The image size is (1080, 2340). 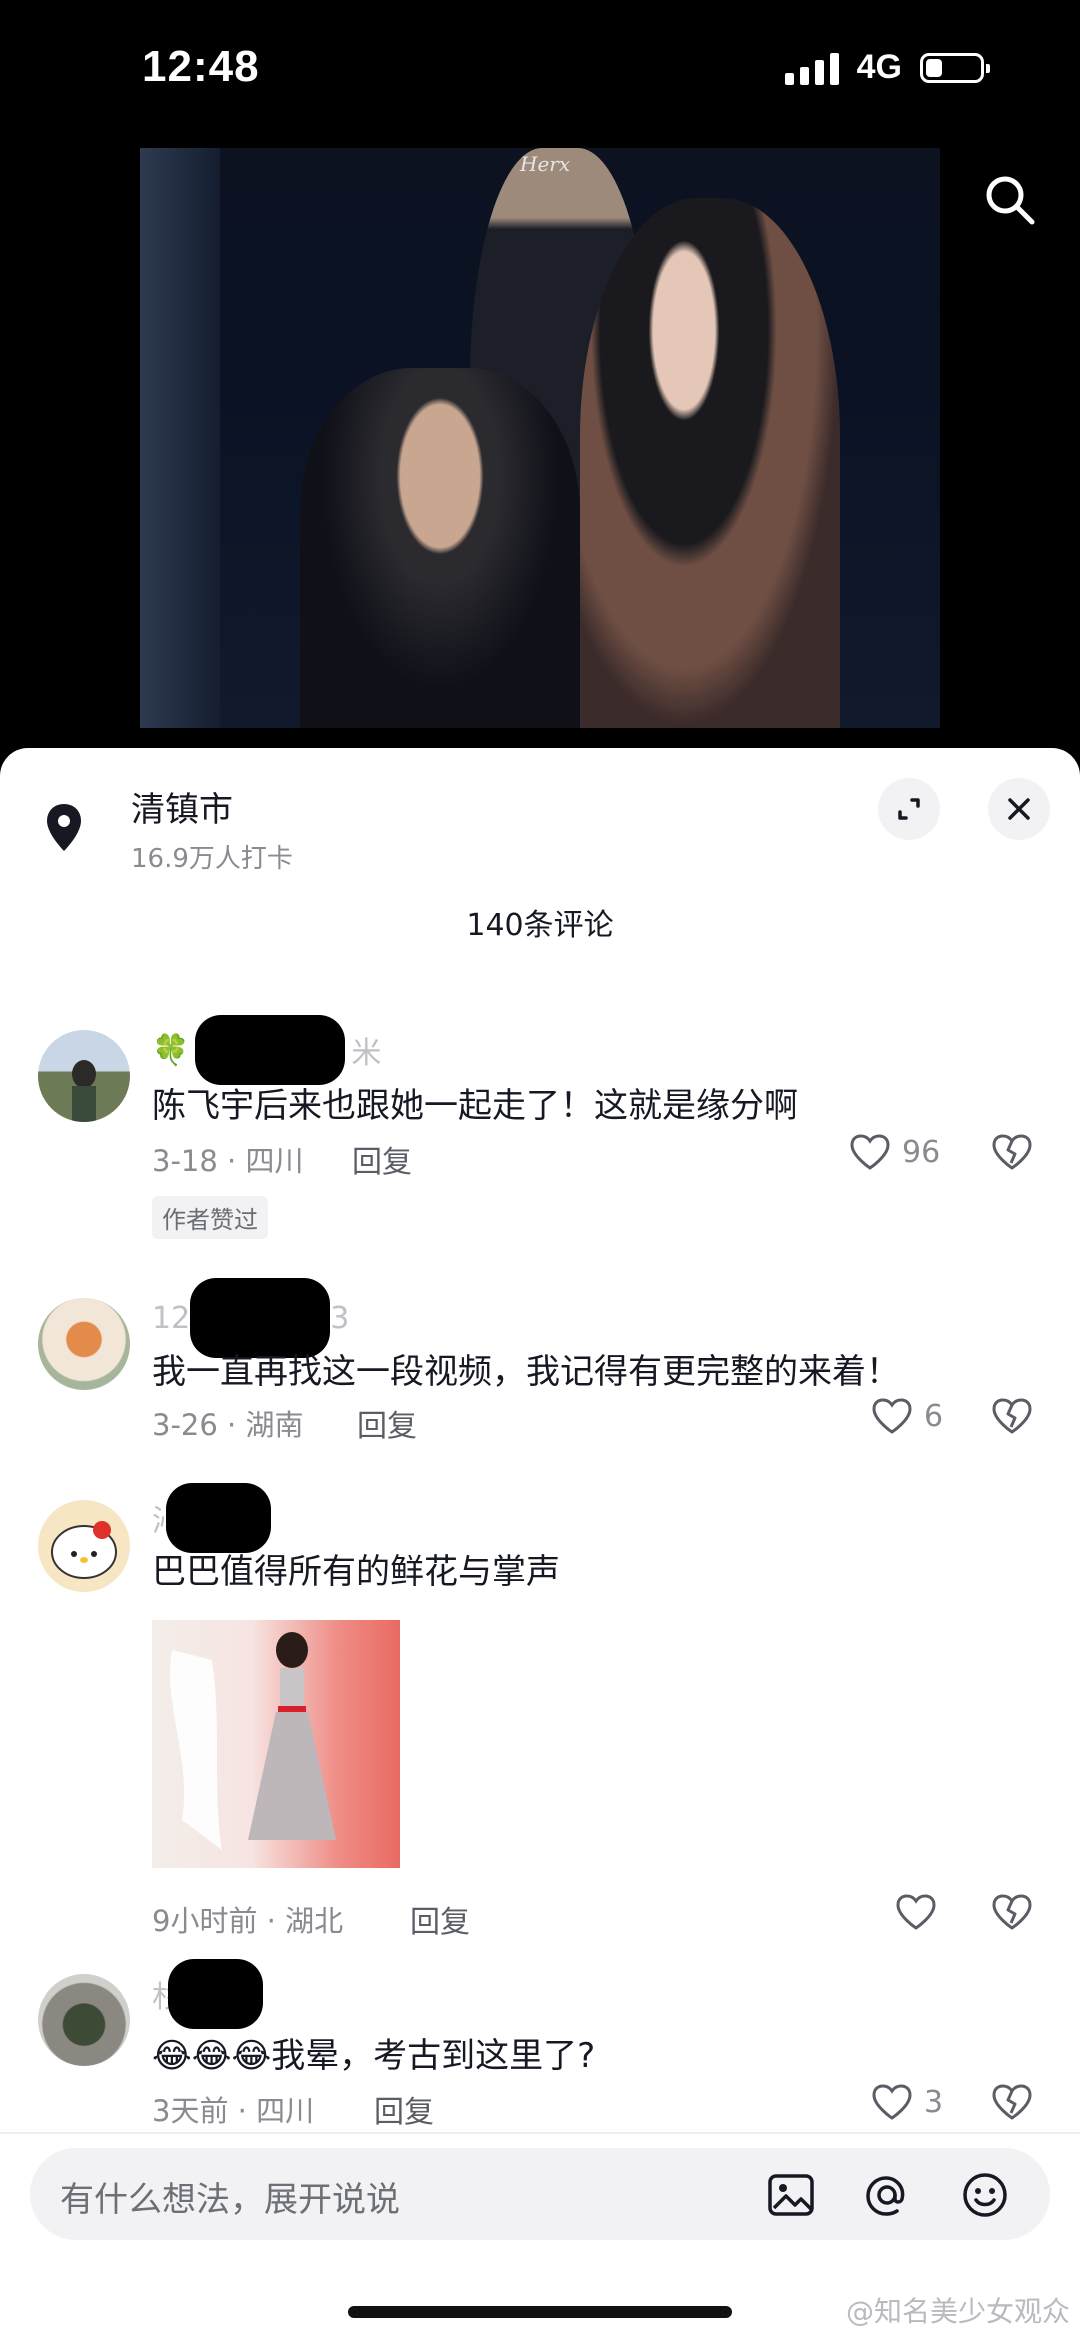 I want to click on like-button: 3, so click(x=906, y=2102).